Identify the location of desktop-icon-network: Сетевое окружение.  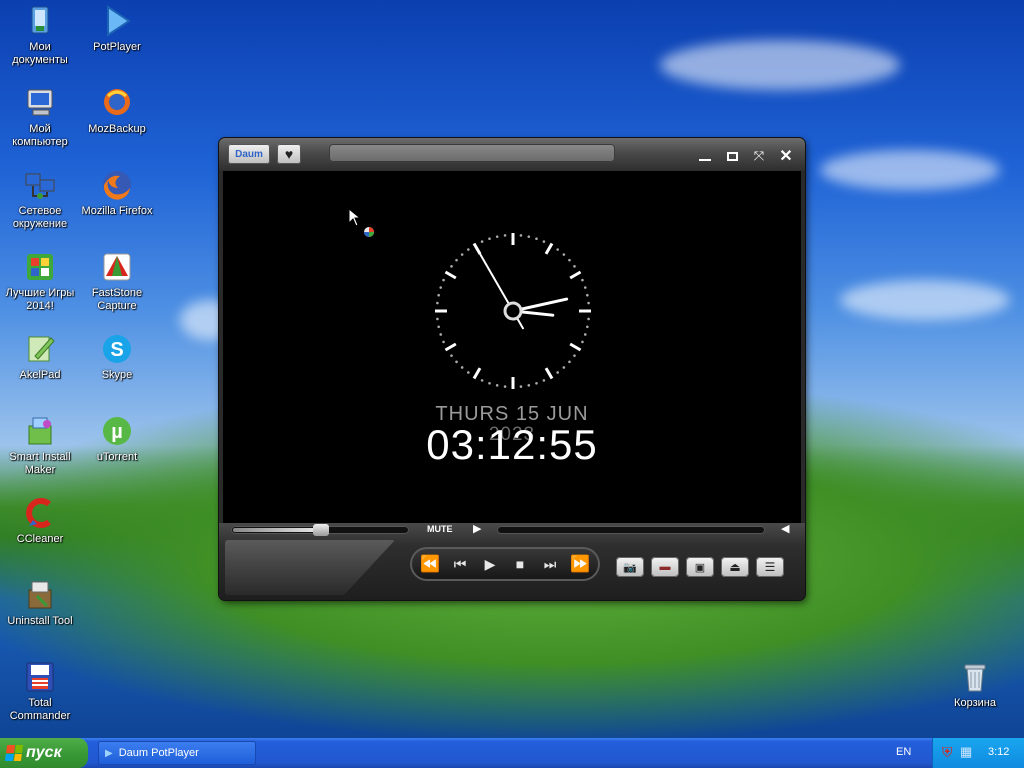
(40, 199).